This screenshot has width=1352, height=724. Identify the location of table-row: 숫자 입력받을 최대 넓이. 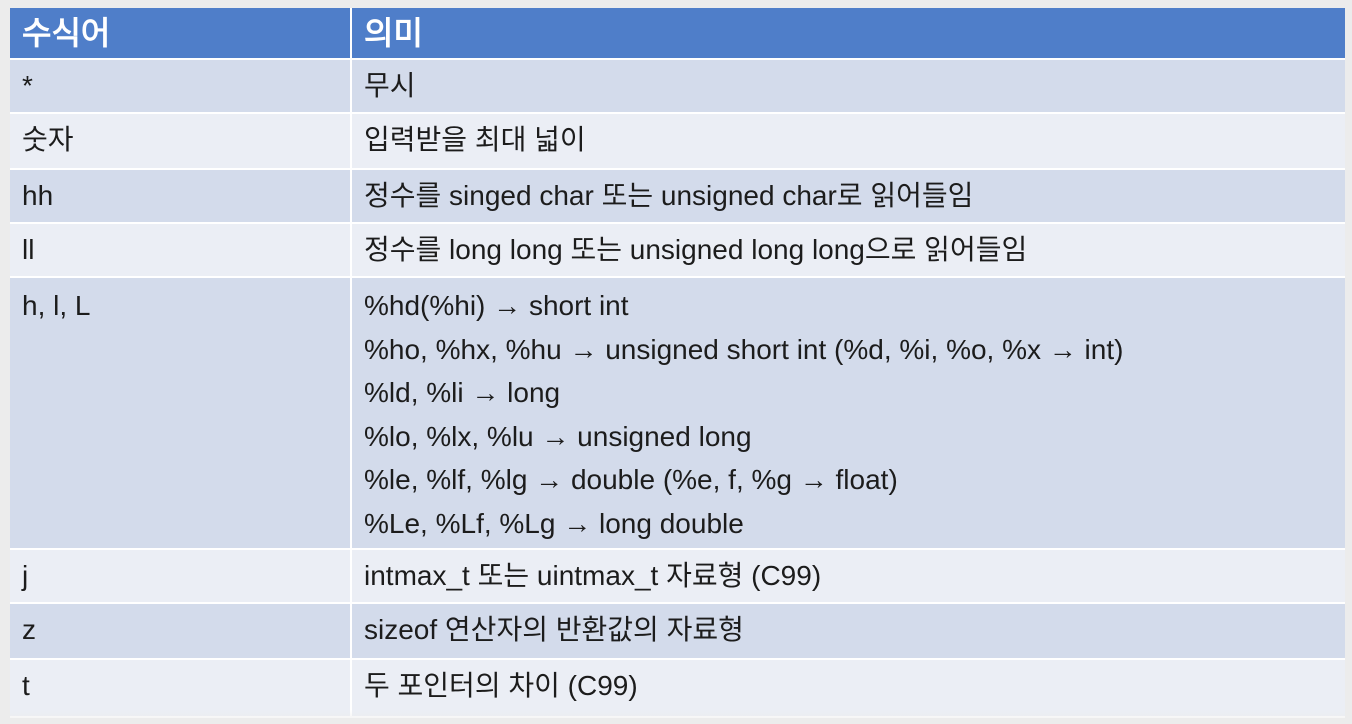
(677, 142).